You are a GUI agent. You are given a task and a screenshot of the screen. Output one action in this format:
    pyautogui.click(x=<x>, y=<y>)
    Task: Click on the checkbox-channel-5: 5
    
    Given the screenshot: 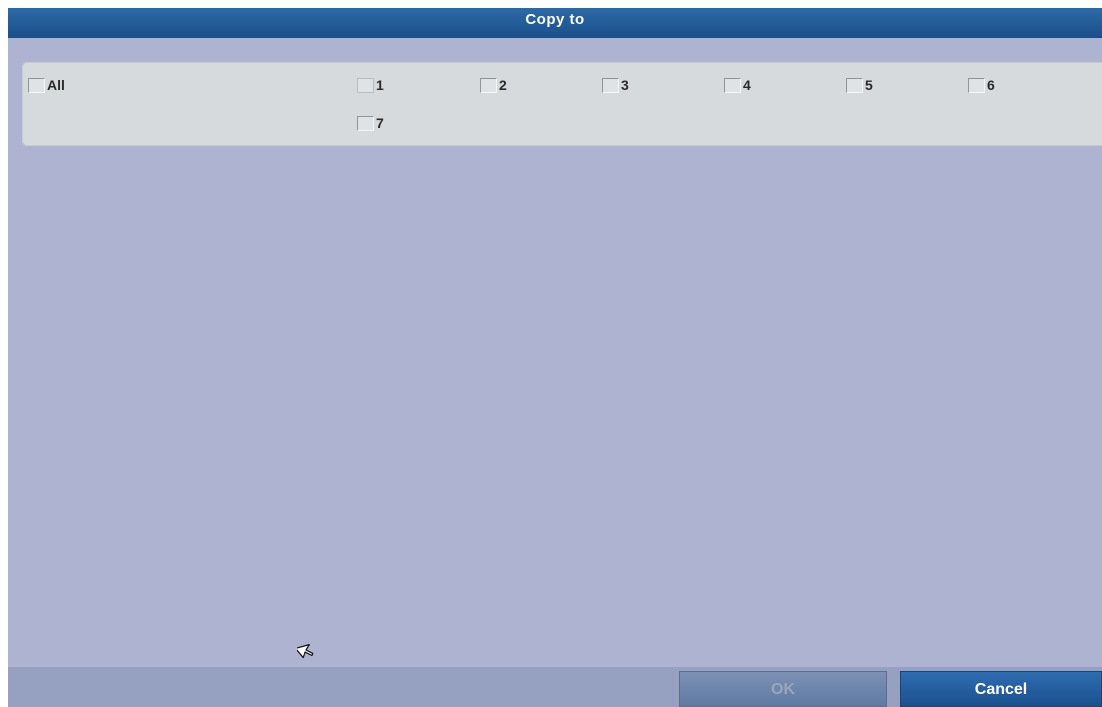 What is the action you would take?
    pyautogui.click(x=859, y=85)
    